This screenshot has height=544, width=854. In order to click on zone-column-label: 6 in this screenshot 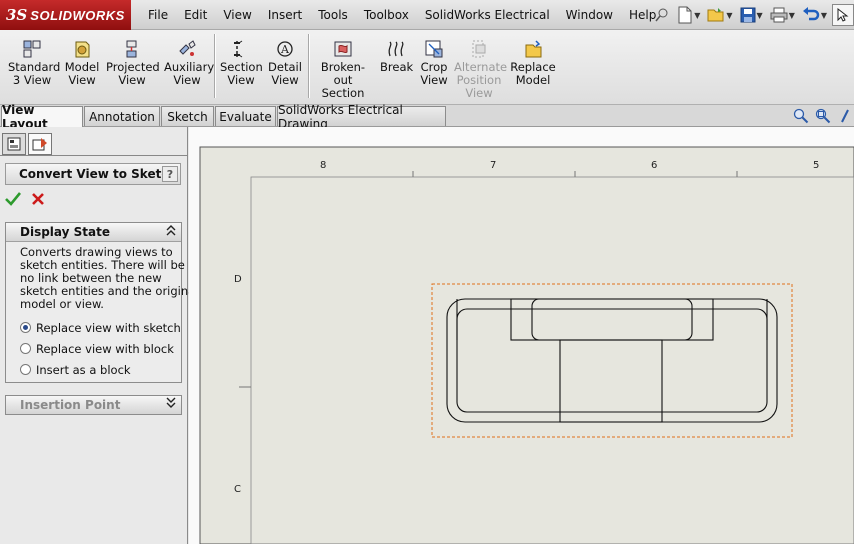, I will do `click(654, 165)`.